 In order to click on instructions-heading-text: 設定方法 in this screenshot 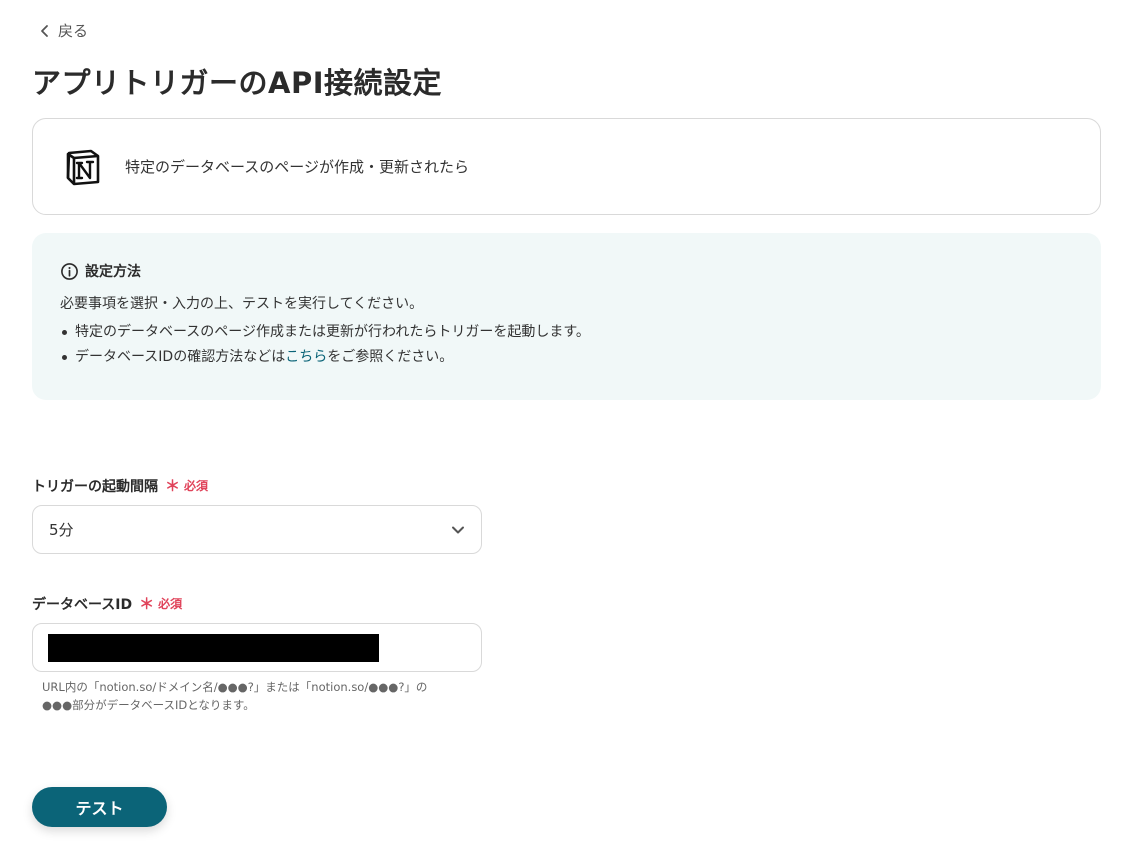, I will do `click(113, 272)`.